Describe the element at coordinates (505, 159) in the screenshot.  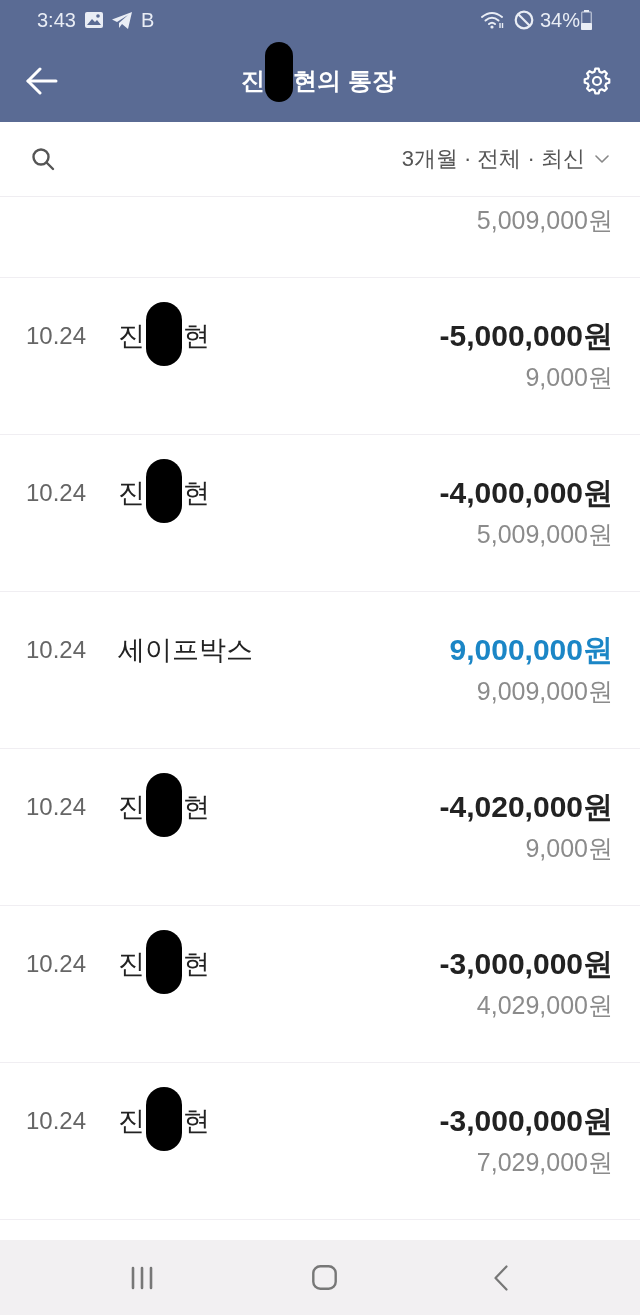
I see `filter-dropdown: 3개월 · 전체 · 최신` at that location.